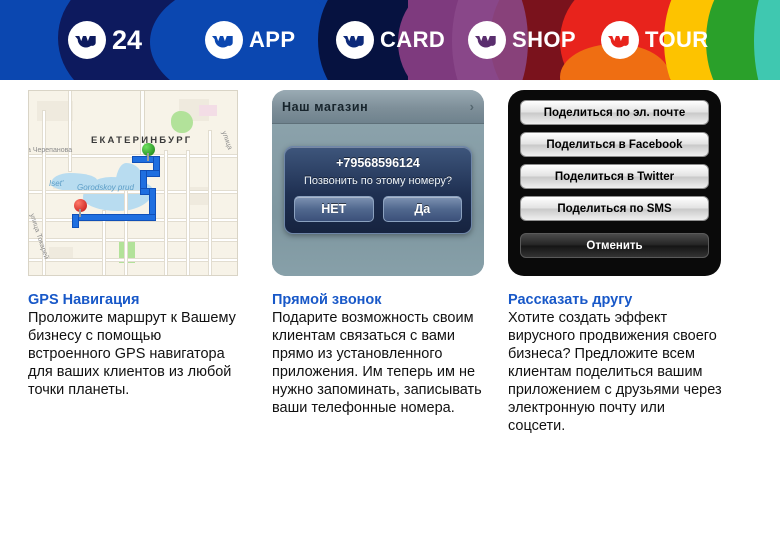 The width and height of the screenshot is (780, 540). I want to click on share-cancel-button: Отменить, so click(614, 245).